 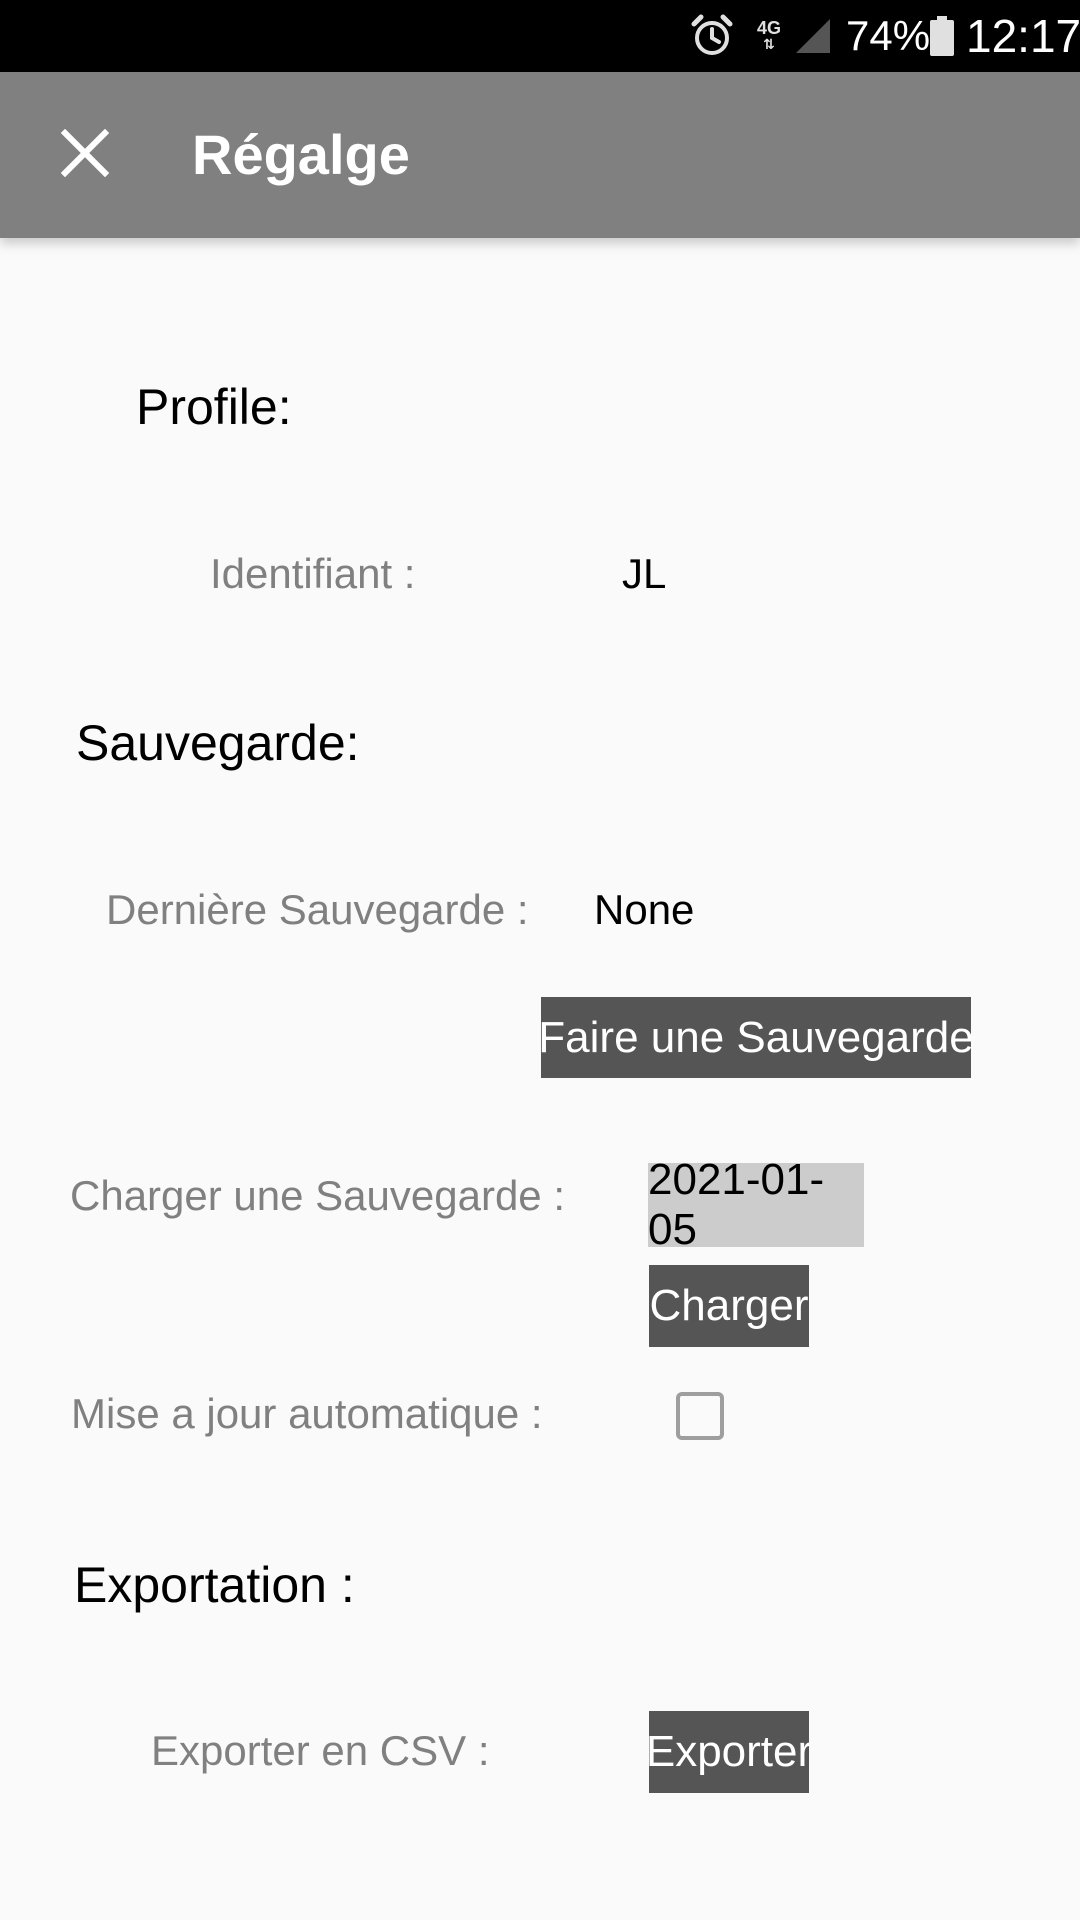 What do you see at coordinates (814, 36) in the screenshot?
I see `signal-icon` at bounding box center [814, 36].